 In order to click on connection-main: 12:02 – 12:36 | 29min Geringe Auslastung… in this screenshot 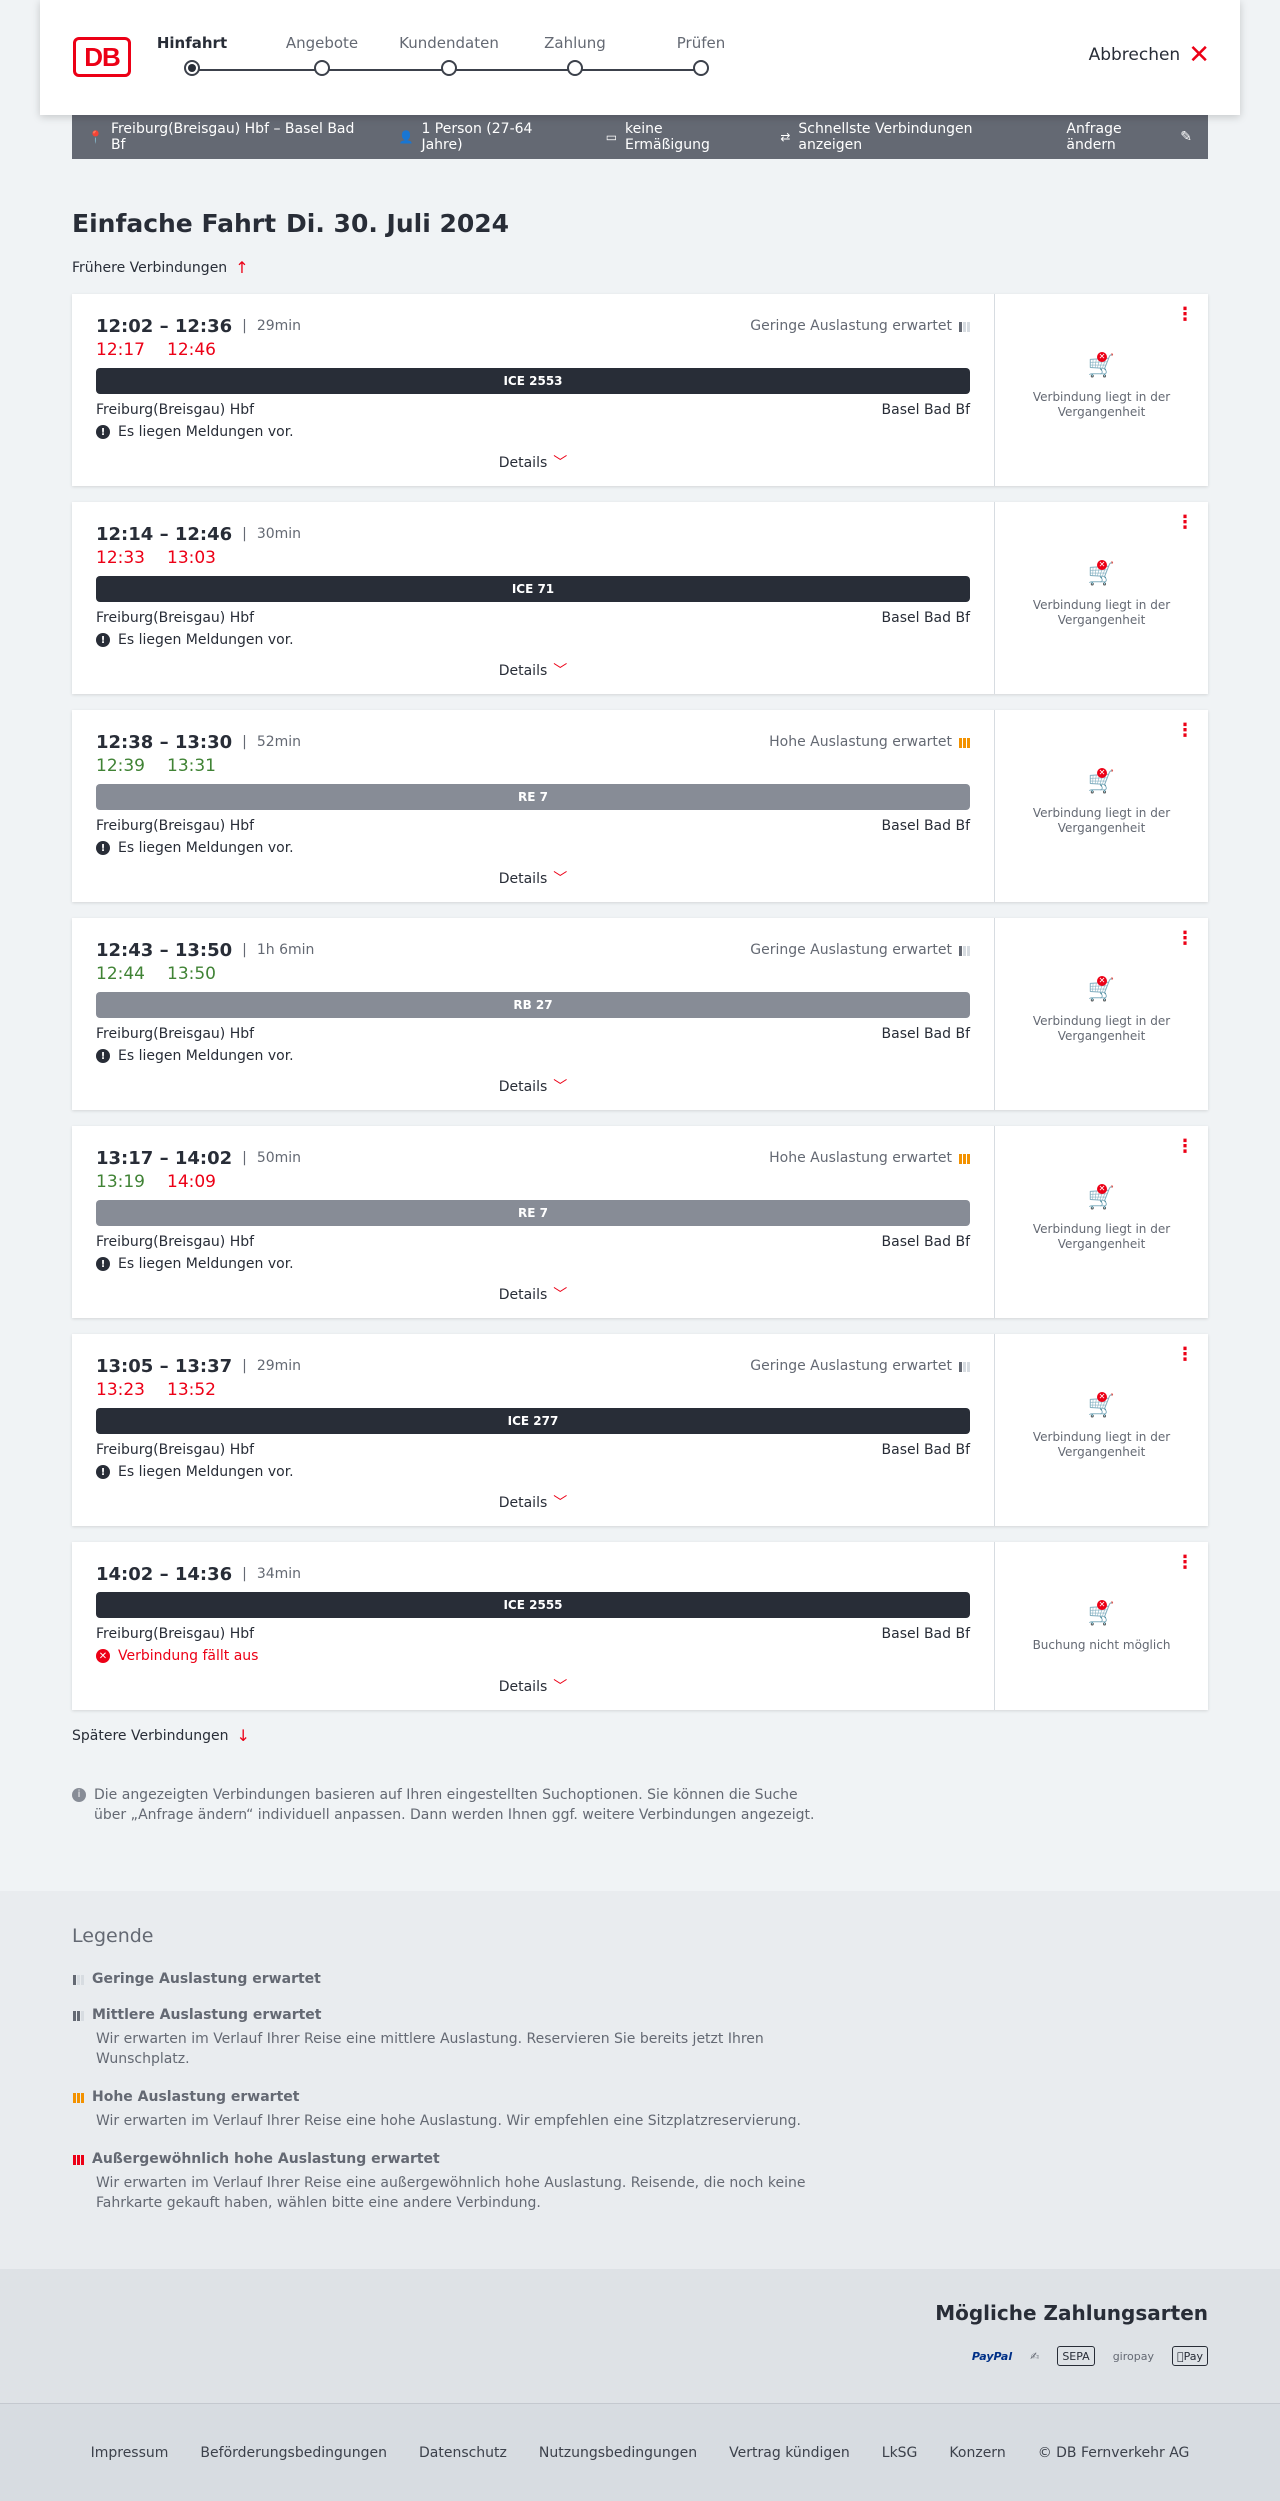, I will do `click(533, 390)`.